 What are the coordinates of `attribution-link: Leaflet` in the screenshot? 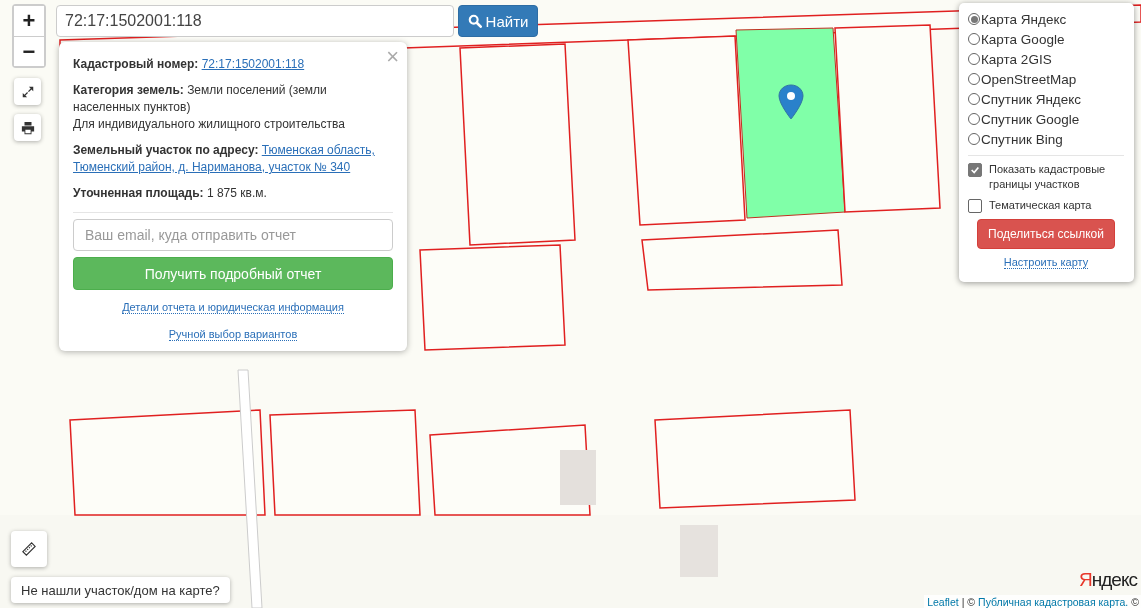 It's located at (943, 601).